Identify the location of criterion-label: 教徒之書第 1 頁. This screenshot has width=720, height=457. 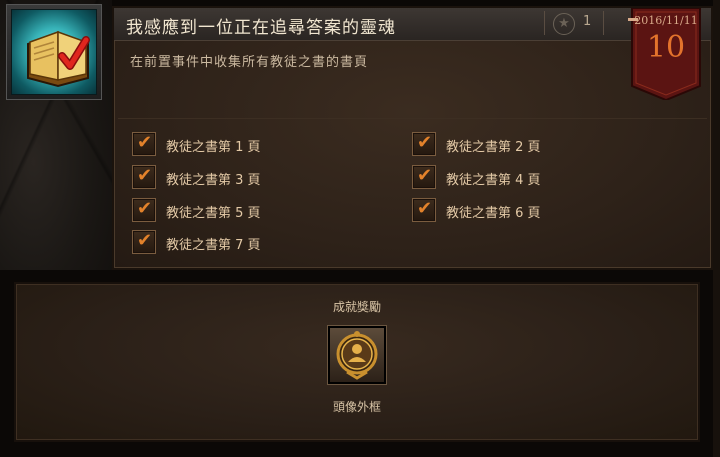
(213, 147).